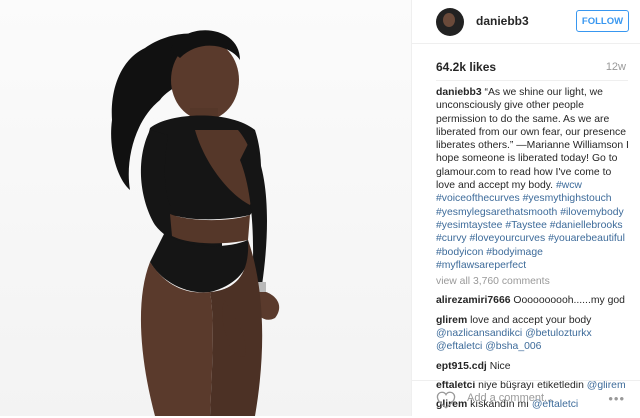 This screenshot has height=418, width=640. Describe the element at coordinates (481, 265) in the screenshot. I see `hashtag-link: #myflawsareperfect` at that location.